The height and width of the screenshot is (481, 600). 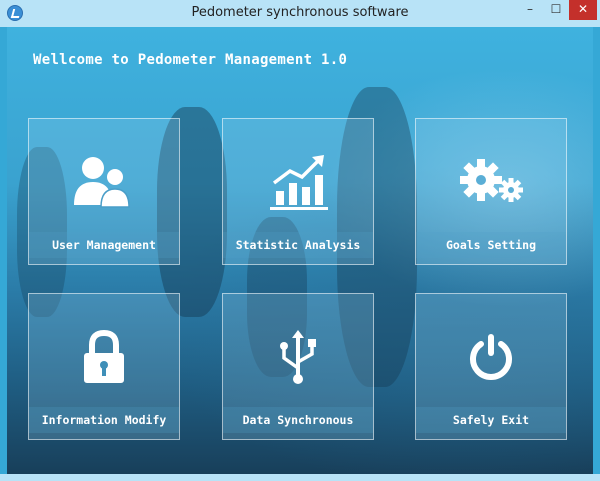 What do you see at coordinates (556, 10) in the screenshot?
I see `maximize-button: ☐` at bounding box center [556, 10].